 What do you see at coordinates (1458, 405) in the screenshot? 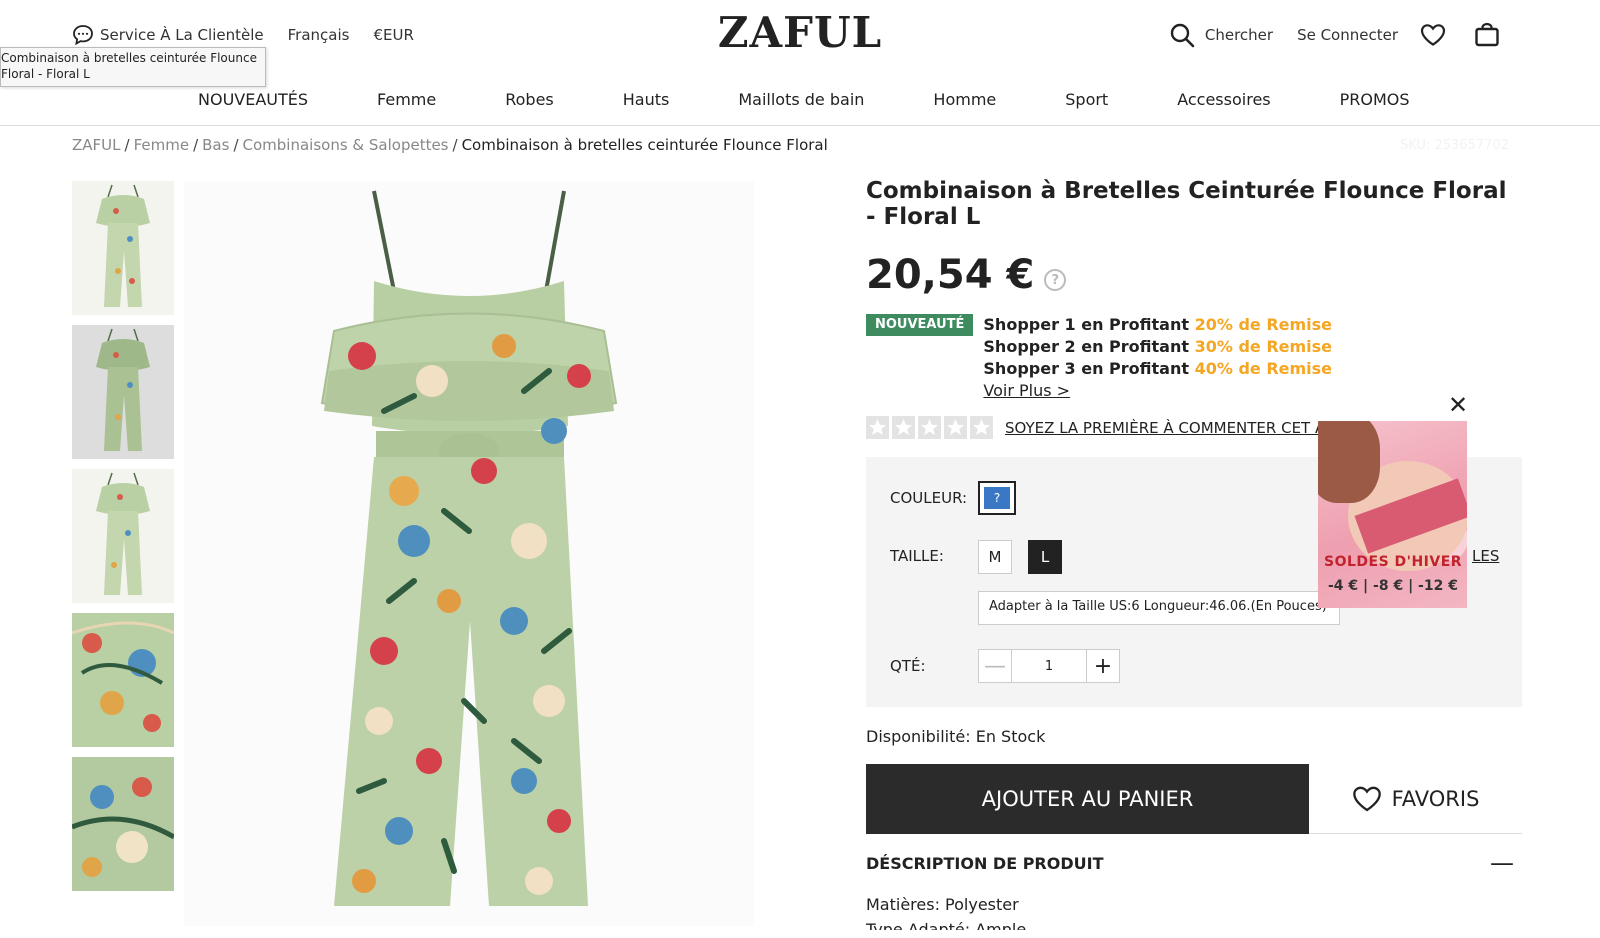
I see `close-icon: ✕` at bounding box center [1458, 405].